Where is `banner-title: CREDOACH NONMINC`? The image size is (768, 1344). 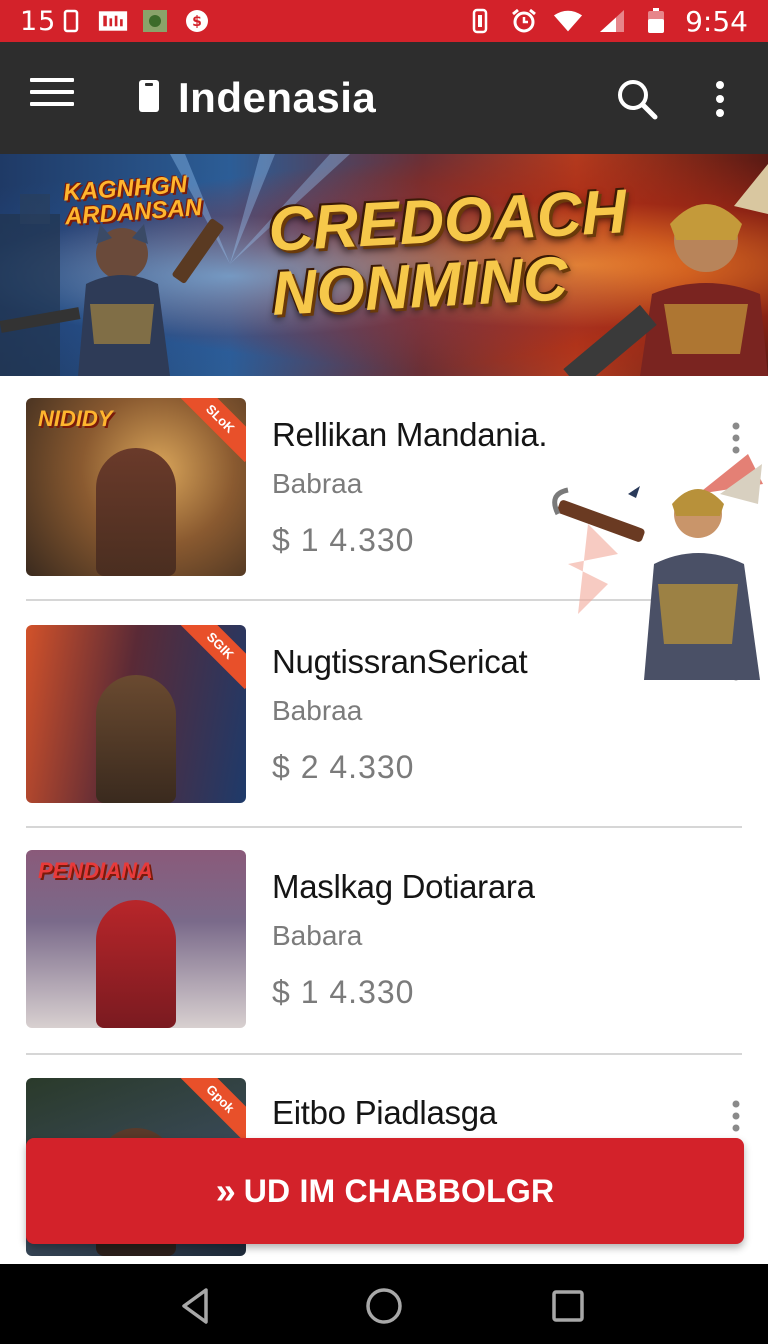
banner-title: CREDOACH NONMINC is located at coordinates (447, 253).